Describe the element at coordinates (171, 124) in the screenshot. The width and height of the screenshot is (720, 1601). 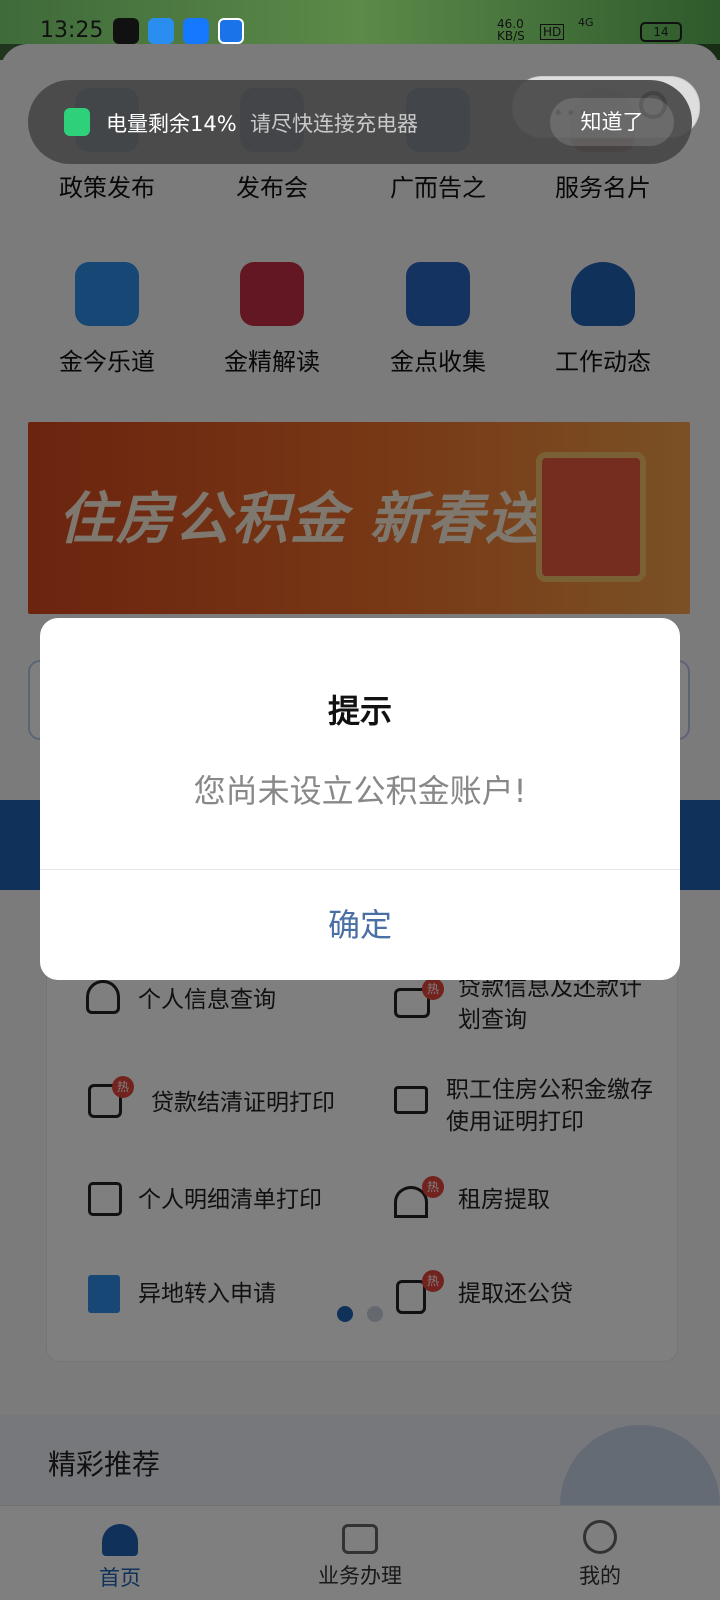
I see `battery-text: 电量剩余14%` at that location.